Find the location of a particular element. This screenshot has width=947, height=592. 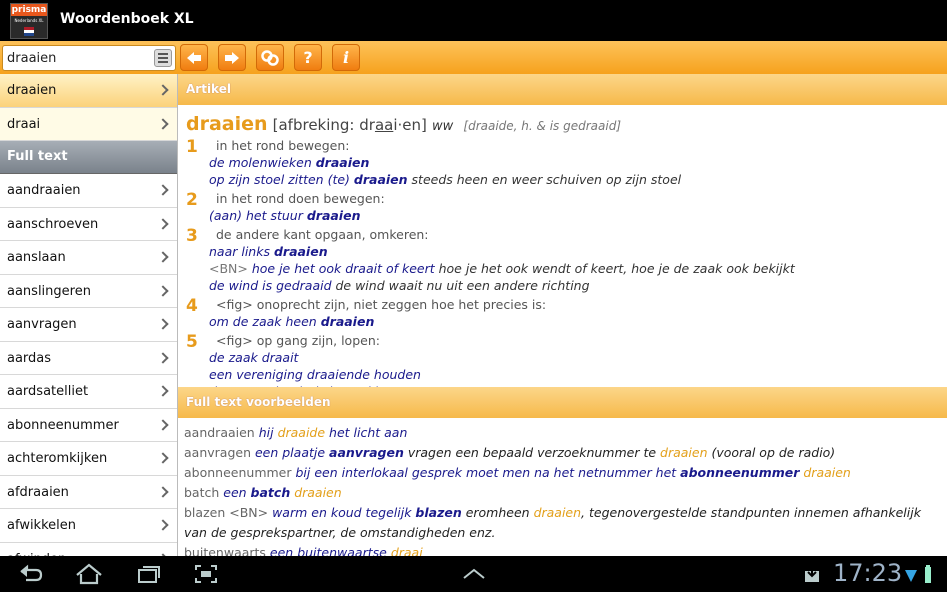

fulltext-header: Full text voorbeelden is located at coordinates (562, 402).